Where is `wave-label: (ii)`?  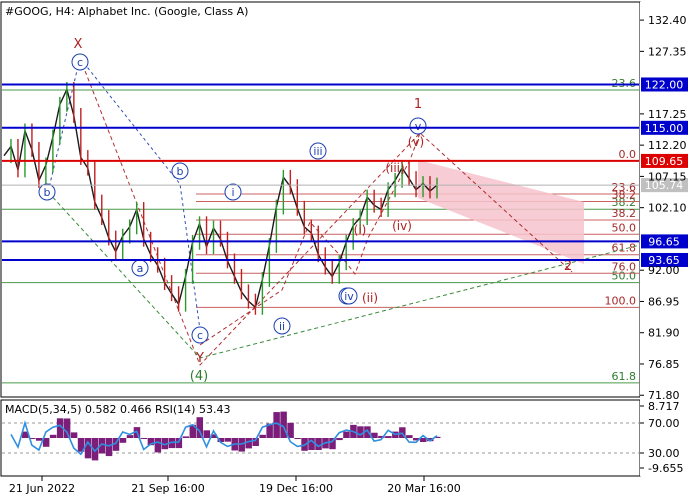 wave-label: (ii) is located at coordinates (370, 298).